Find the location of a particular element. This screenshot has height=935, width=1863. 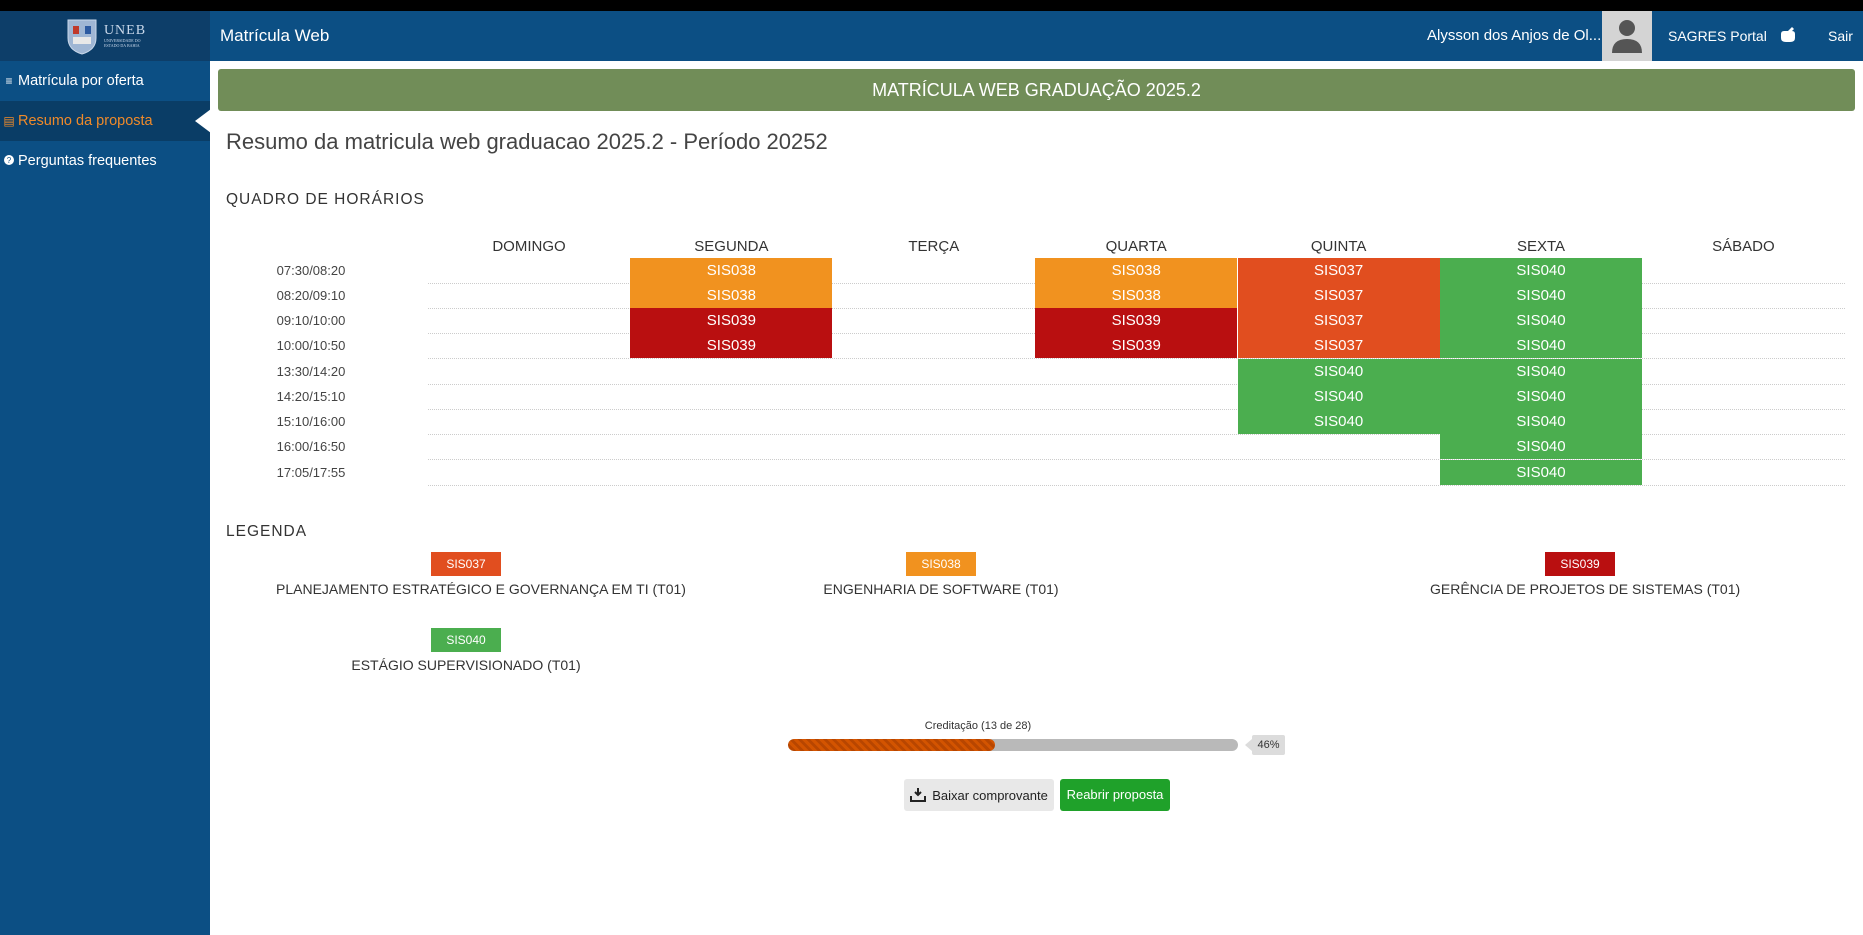

legend-item: SIS038 ENGENHARIA DE SOFTWARE (T01) is located at coordinates (941, 574).